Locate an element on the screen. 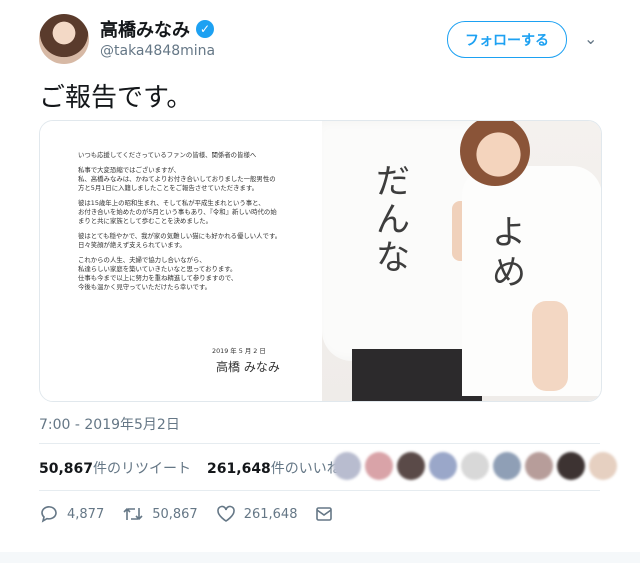 The image size is (640, 563). letter-signature: 高橋 みなみ is located at coordinates (248, 367).